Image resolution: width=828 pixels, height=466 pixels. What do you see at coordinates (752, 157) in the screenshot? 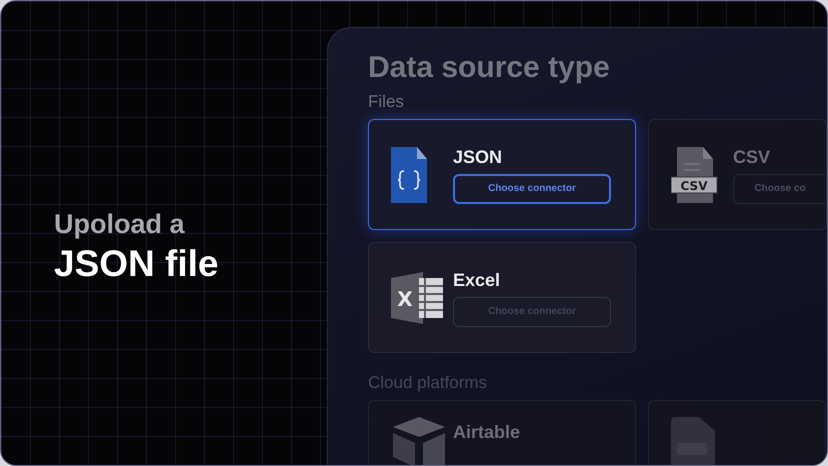
I see `card-title: CSV` at bounding box center [752, 157].